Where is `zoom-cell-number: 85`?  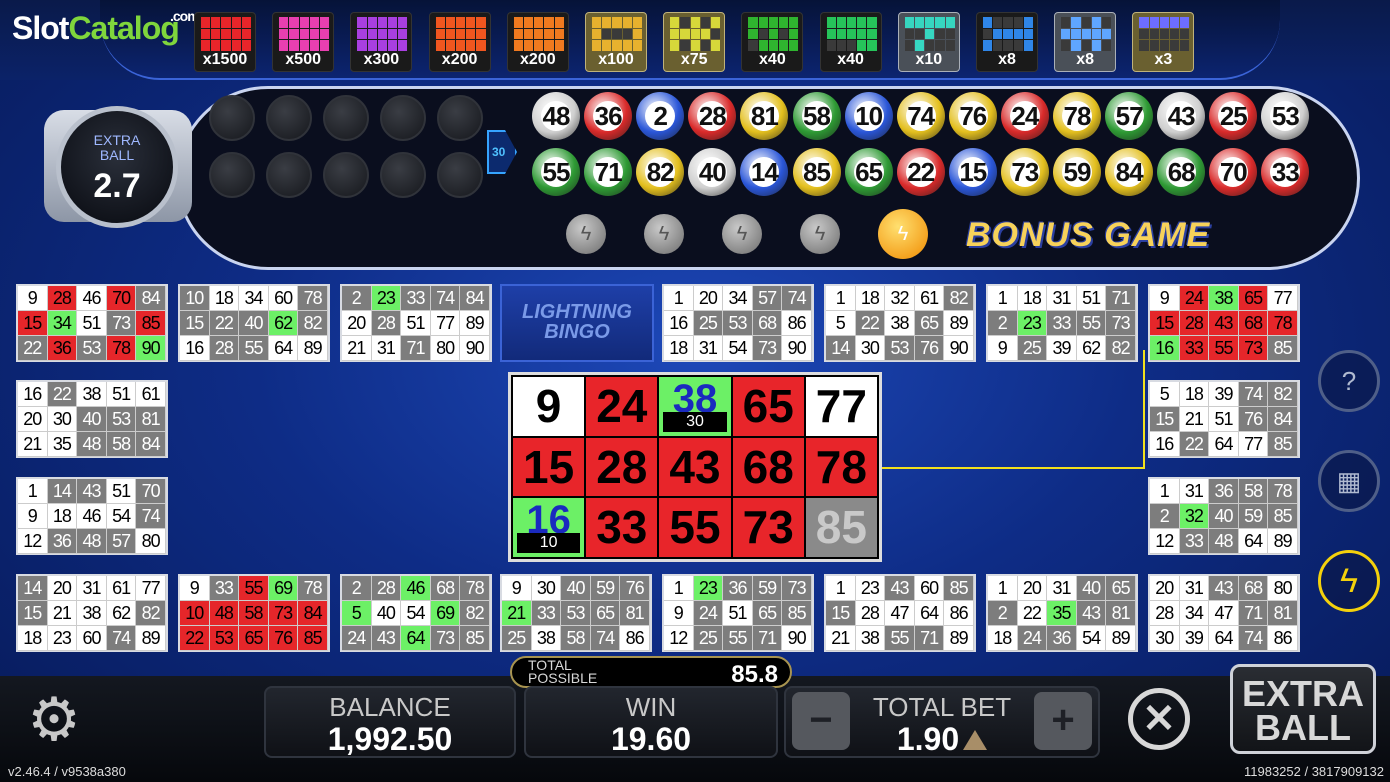 zoom-cell-number: 85 is located at coordinates (841, 527).